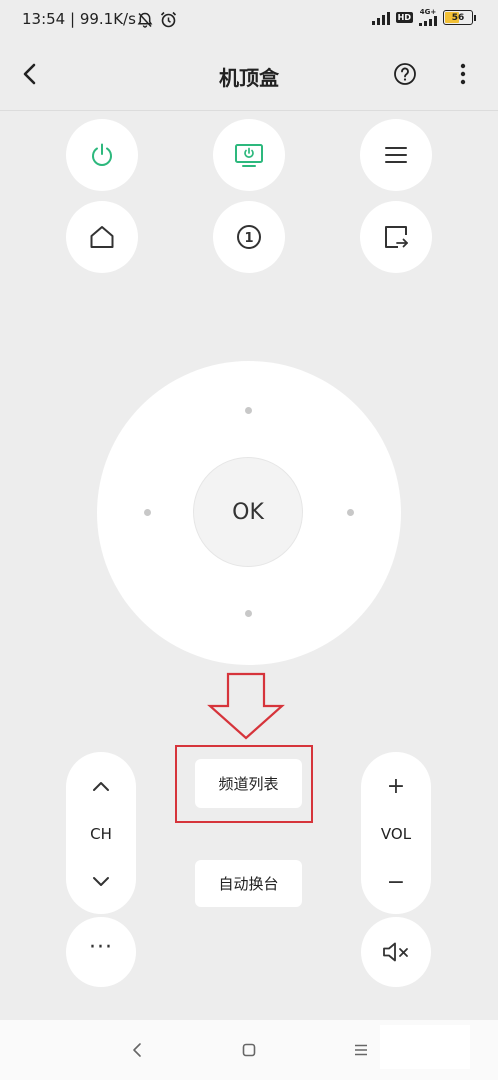 The height and width of the screenshot is (1080, 498). I want to click on signal-icon, so click(380, 18).